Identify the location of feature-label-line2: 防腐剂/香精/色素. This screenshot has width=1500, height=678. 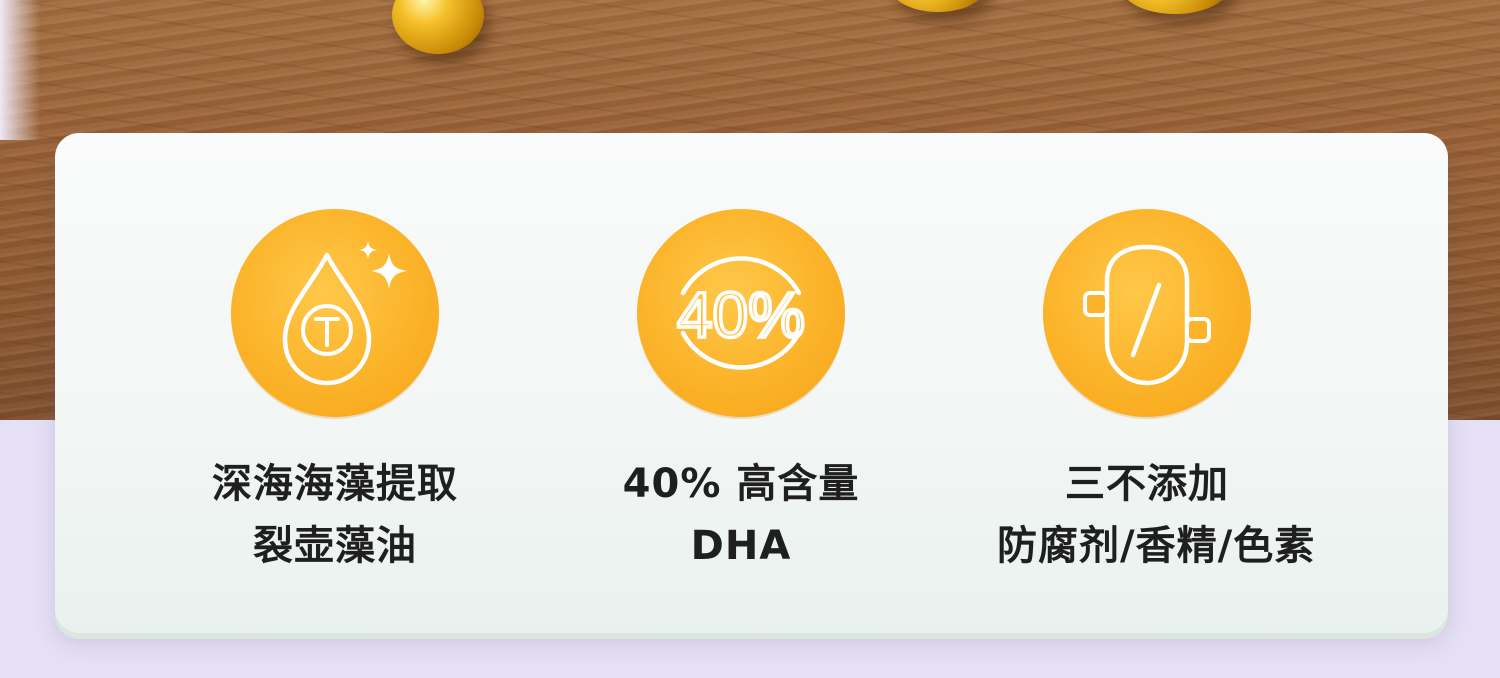
(1156, 546).